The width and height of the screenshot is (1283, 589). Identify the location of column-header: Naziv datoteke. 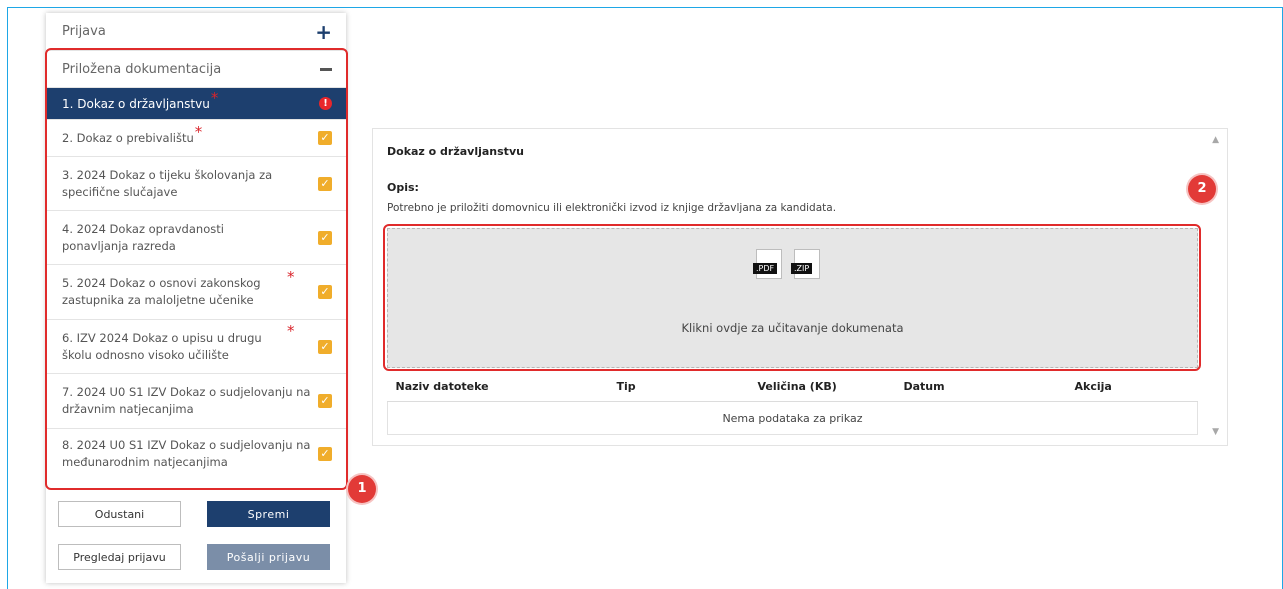
(498, 386).